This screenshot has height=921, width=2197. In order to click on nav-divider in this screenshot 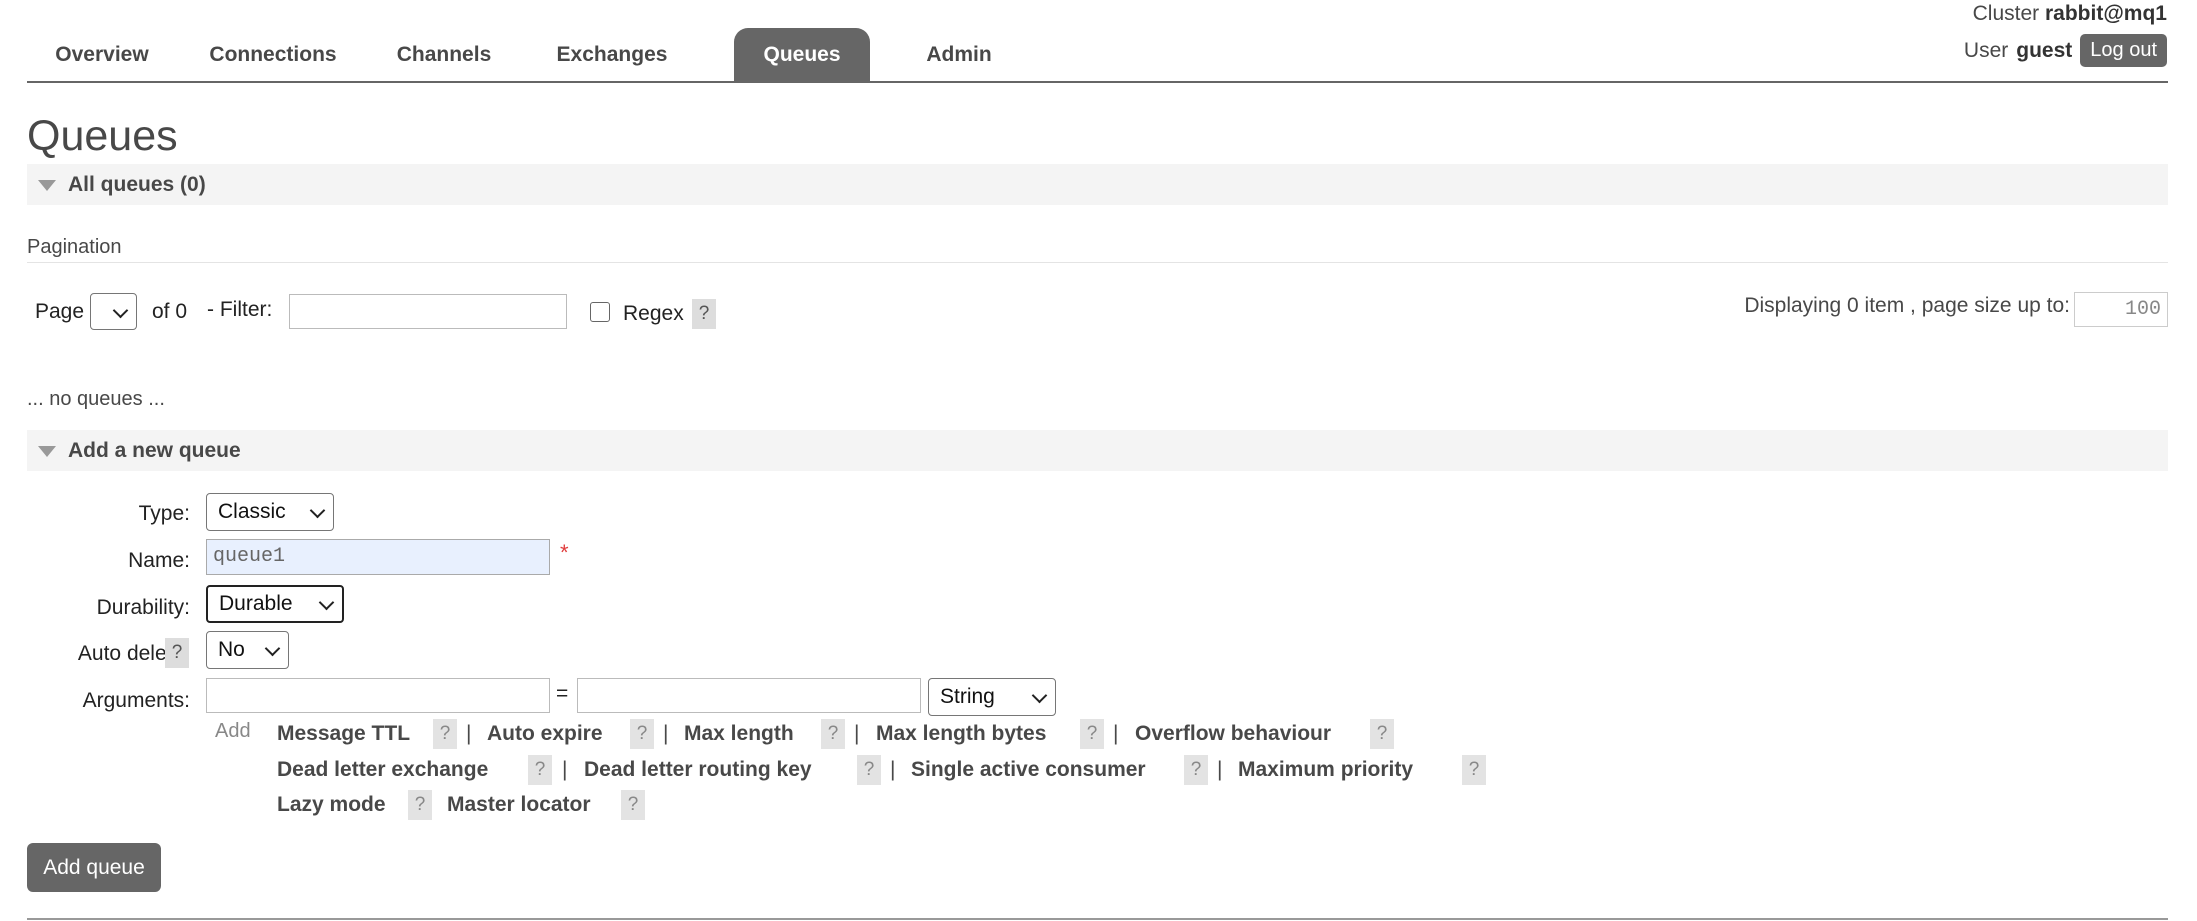, I will do `click(1097, 82)`.